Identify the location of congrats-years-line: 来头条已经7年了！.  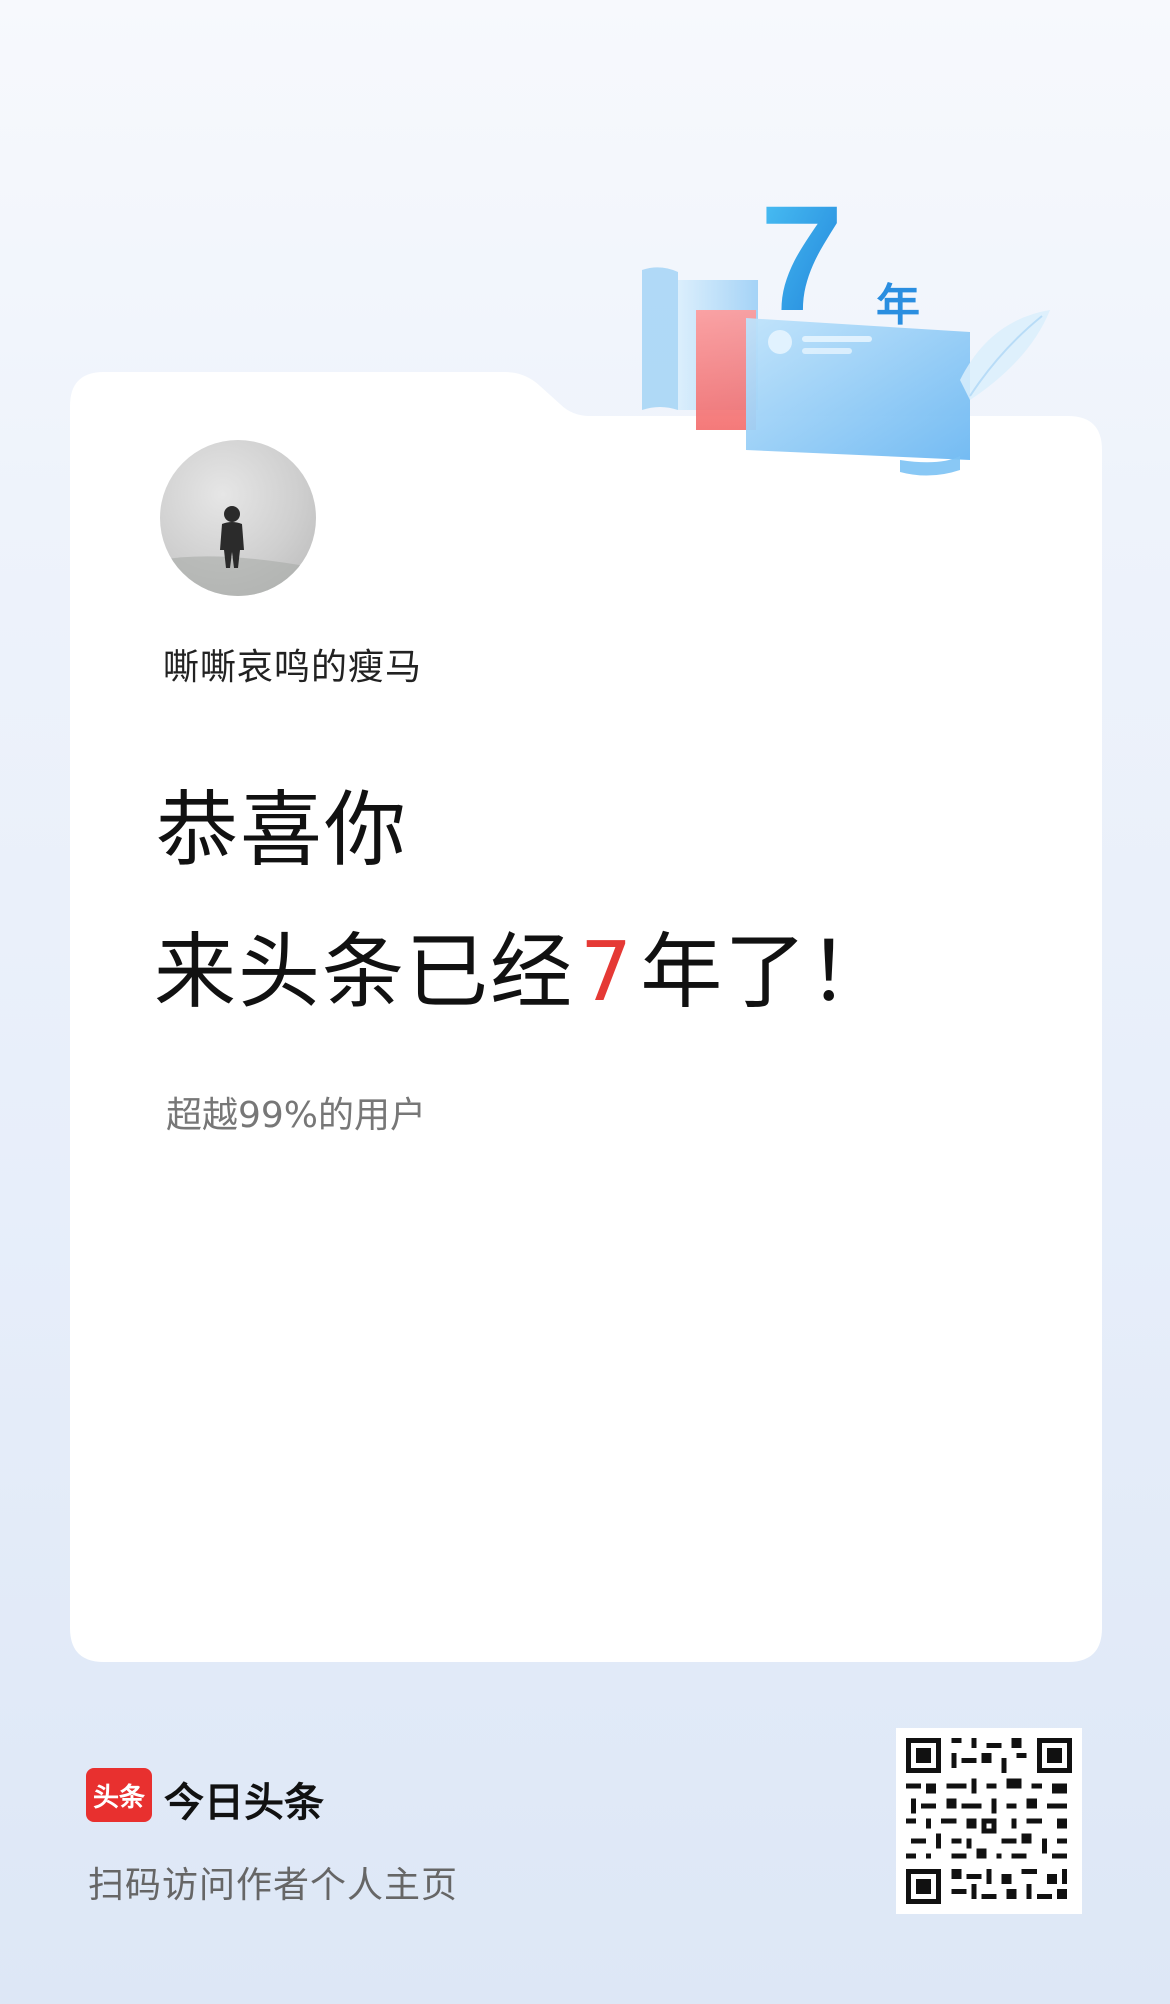
(523, 973).